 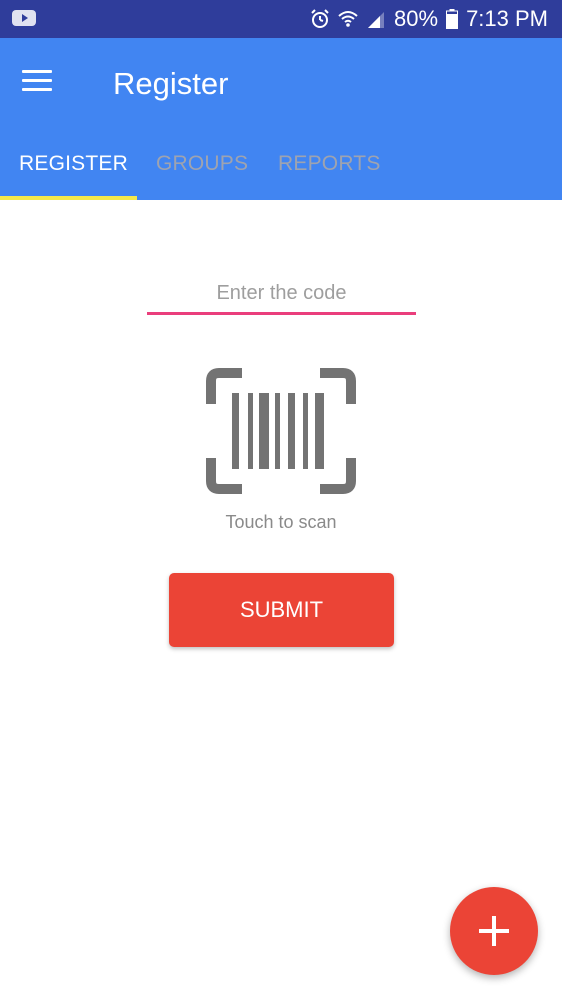 I want to click on tab-indicator, so click(x=68, y=198).